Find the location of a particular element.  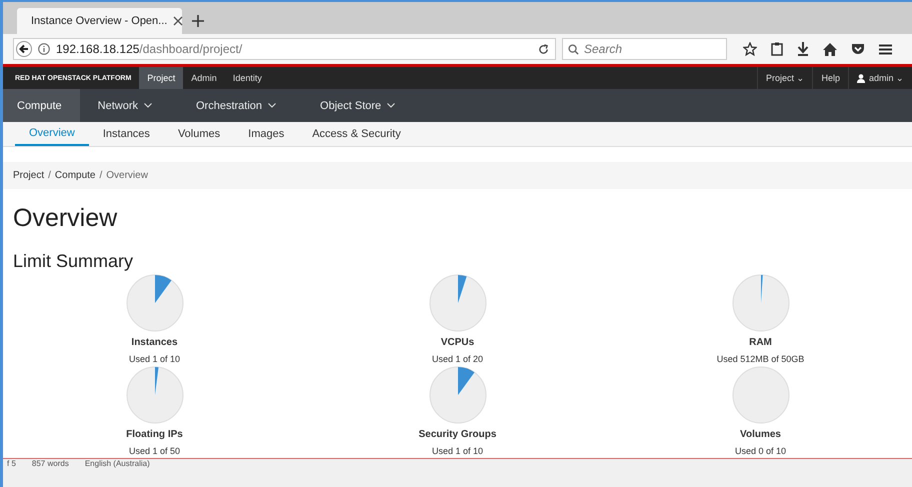

subnav-tab: Instances is located at coordinates (126, 134).